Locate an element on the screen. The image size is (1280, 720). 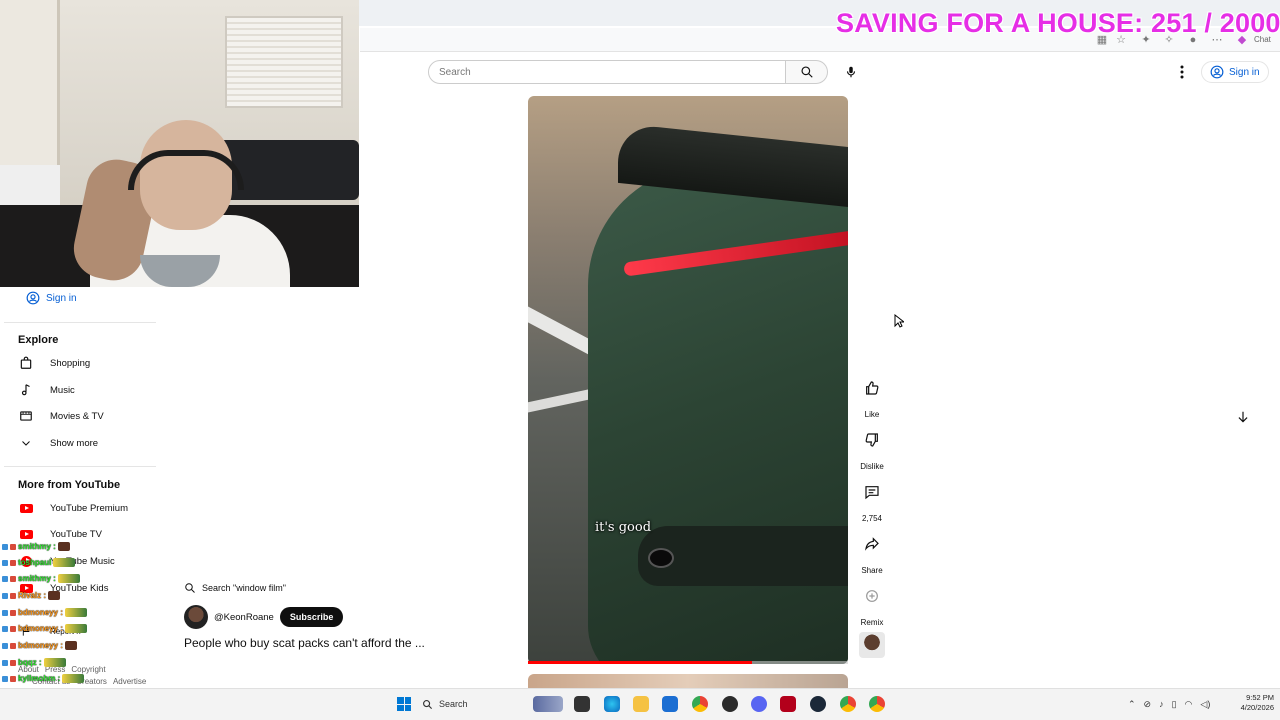
settings-menu-button is located at coordinates (1182, 72).